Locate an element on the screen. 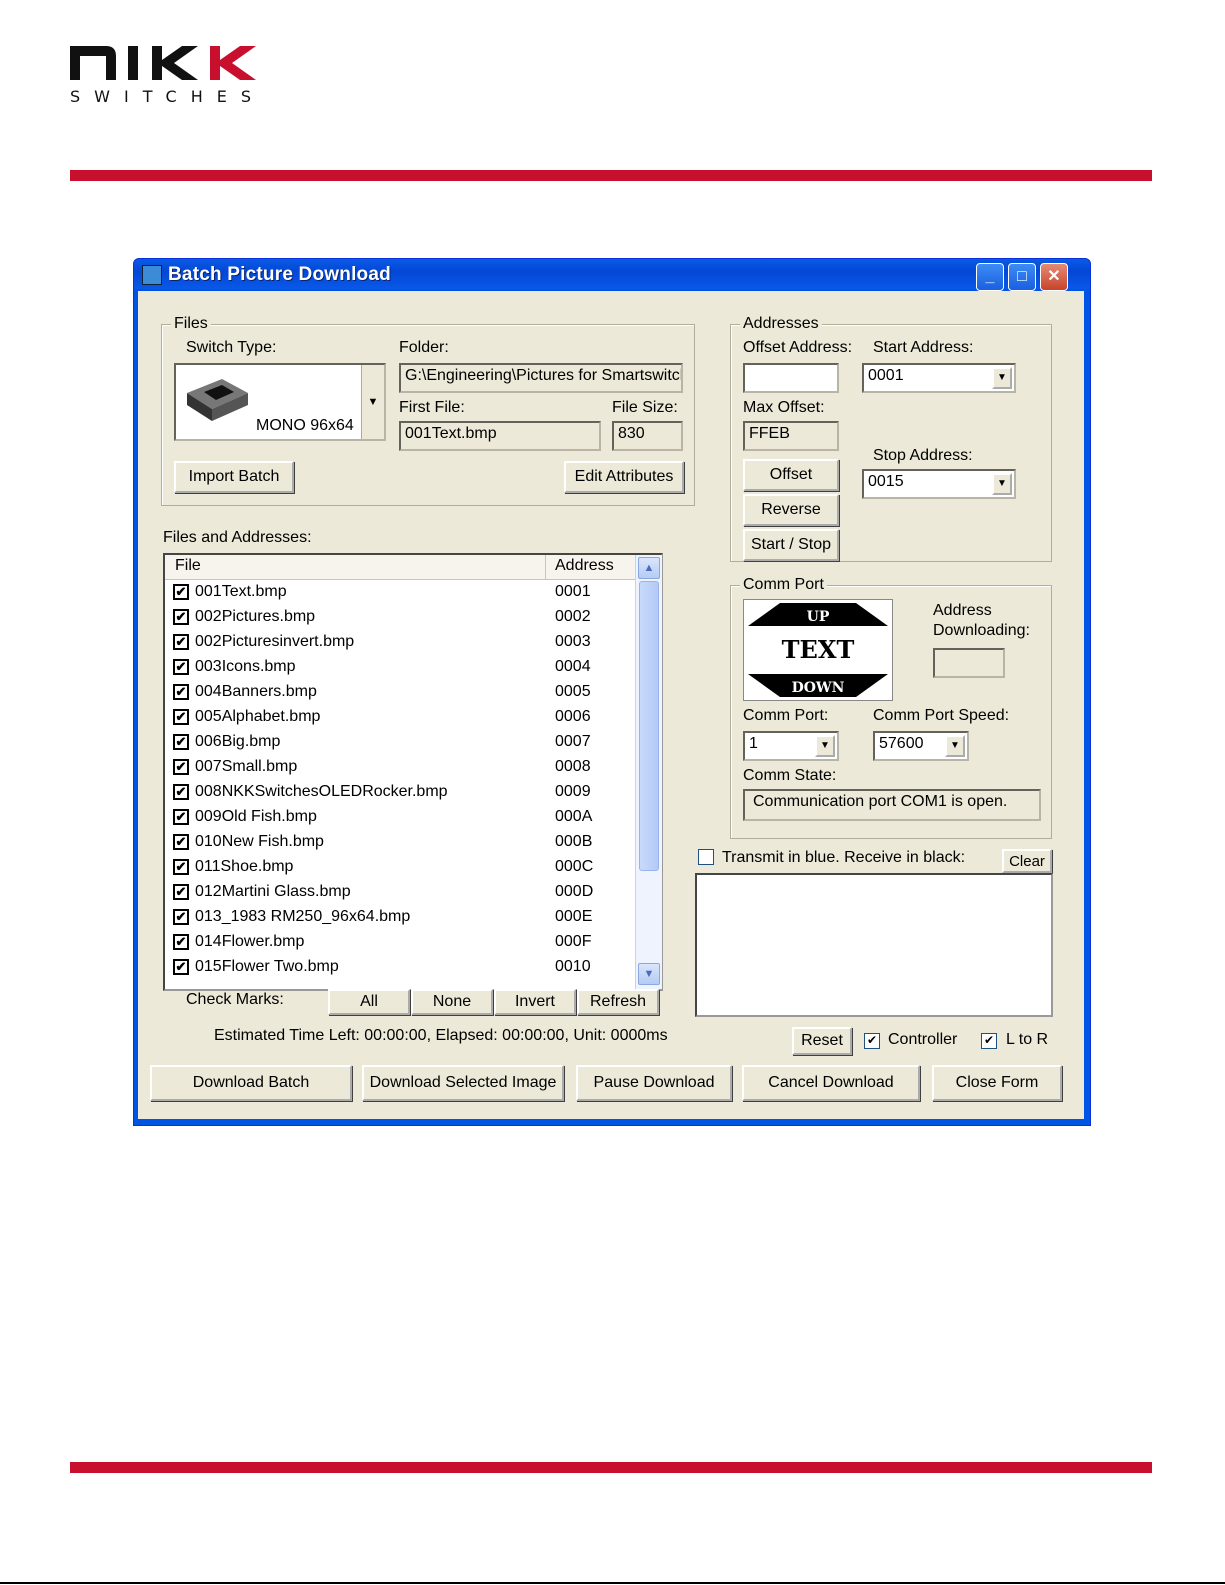 The image size is (1225, 1585). row-file-name: 010New Fish.bmp is located at coordinates (259, 841).